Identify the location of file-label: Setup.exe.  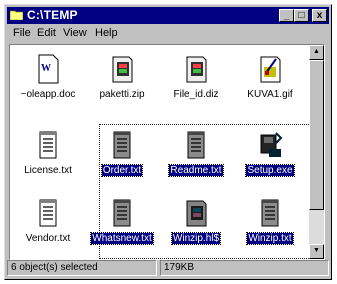
(270, 170).